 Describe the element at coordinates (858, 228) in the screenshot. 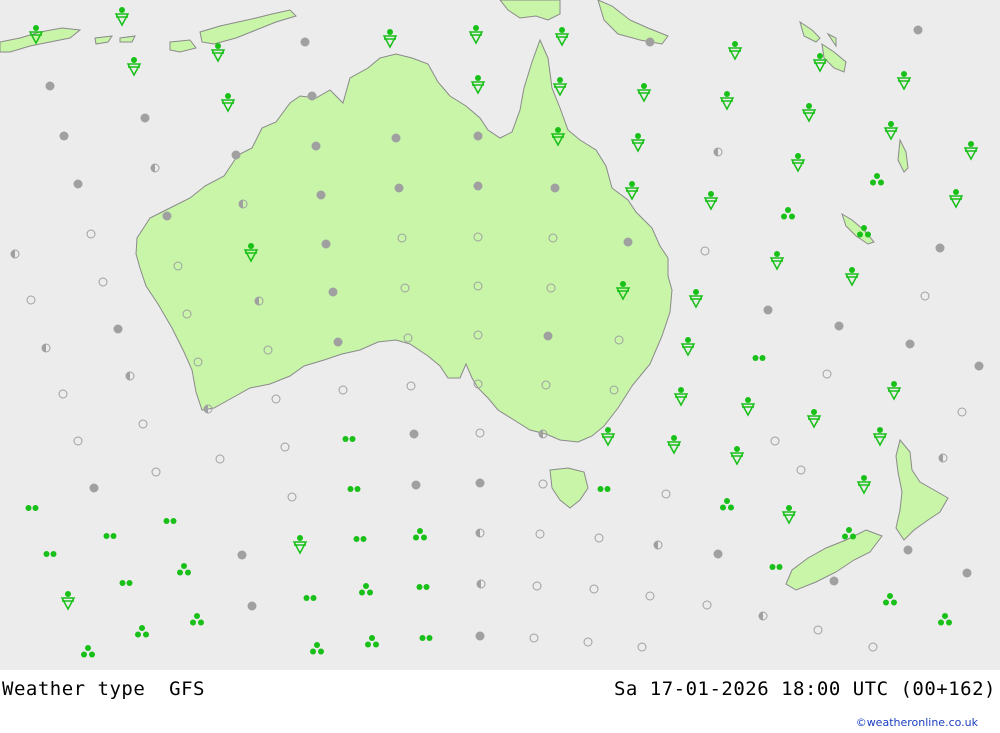

I see `new-caledonia` at that location.